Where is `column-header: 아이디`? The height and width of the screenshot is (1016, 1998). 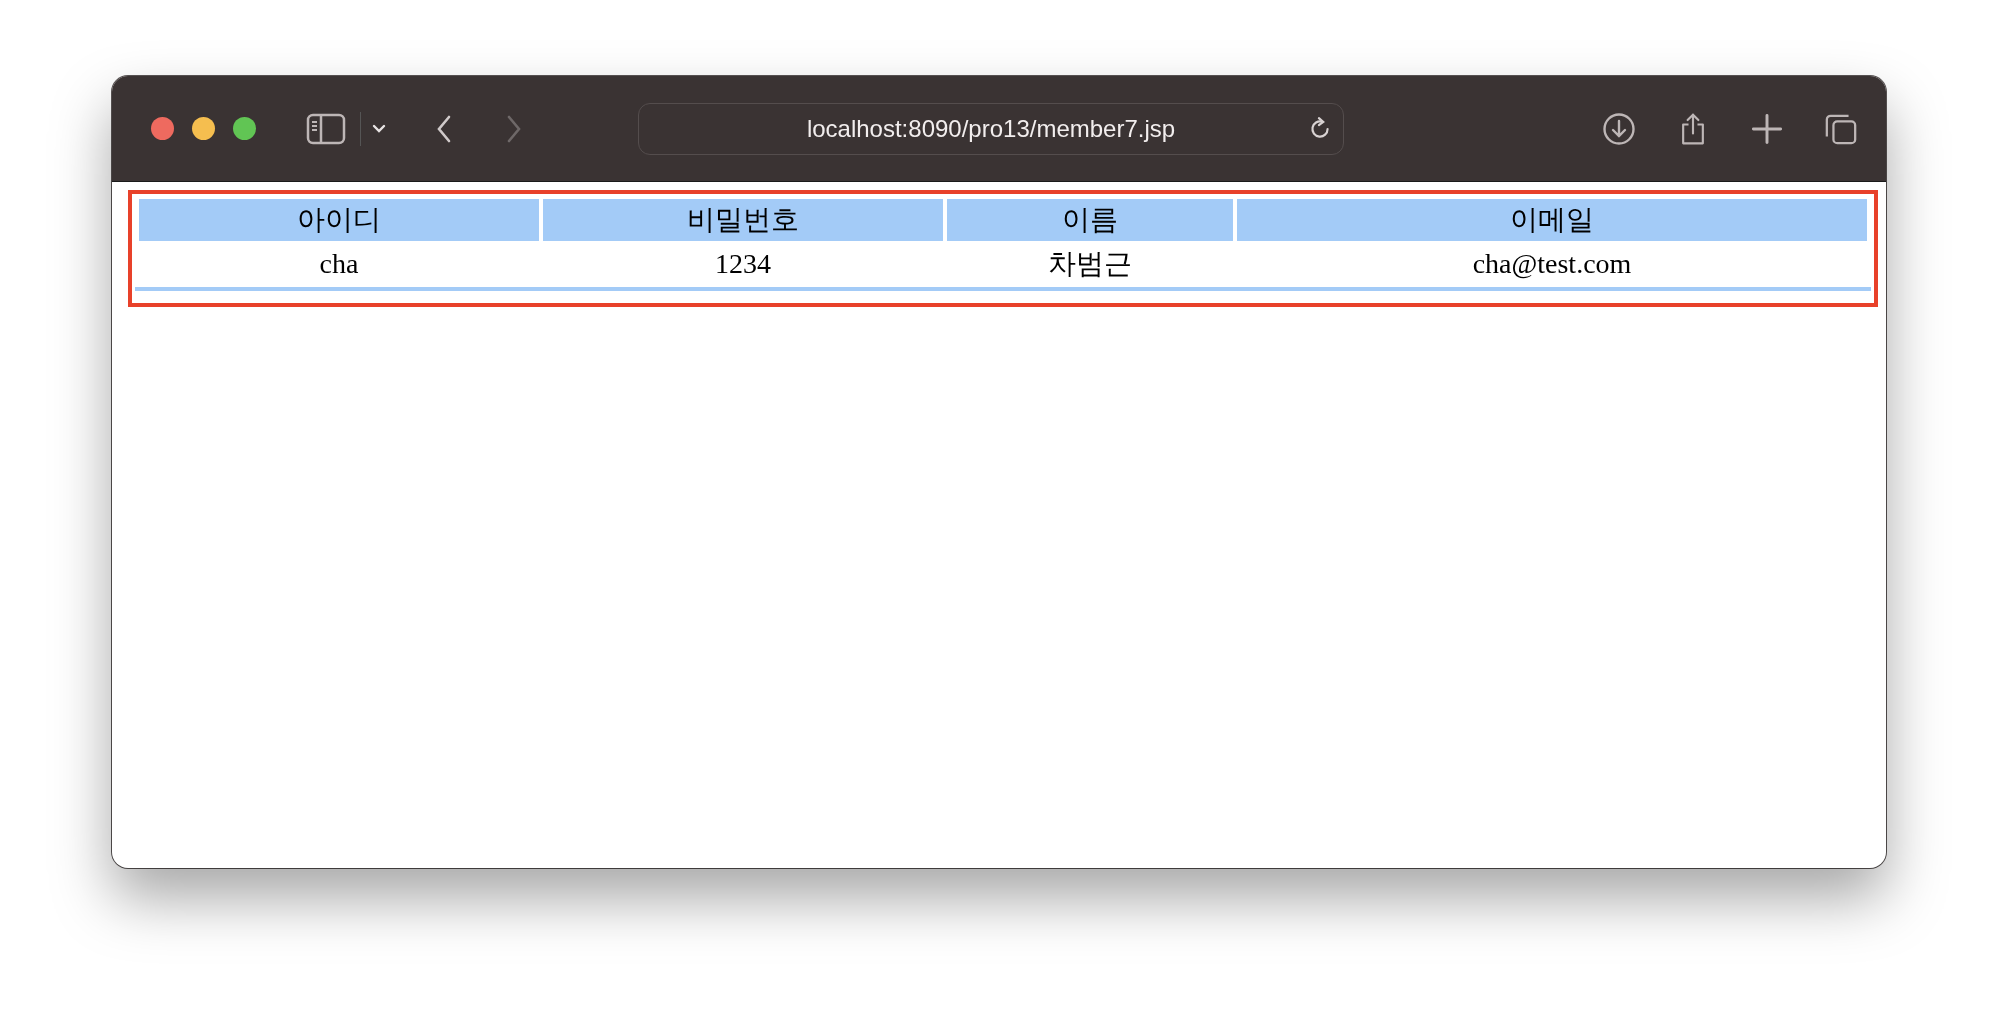
column-header: 아이디 is located at coordinates (339, 220).